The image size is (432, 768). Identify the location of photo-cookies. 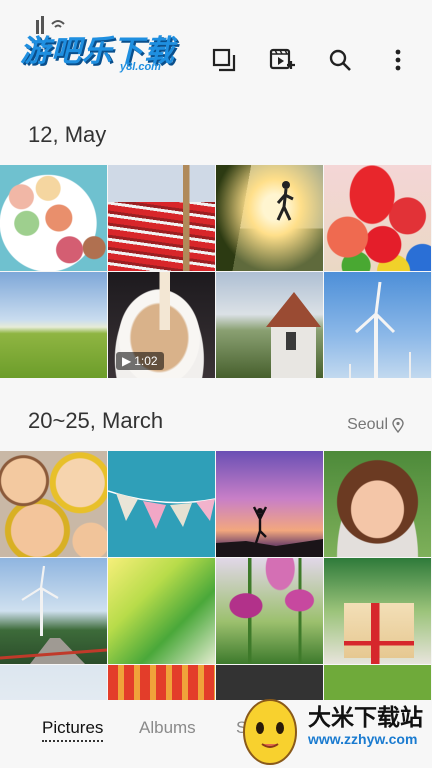
(53, 504).